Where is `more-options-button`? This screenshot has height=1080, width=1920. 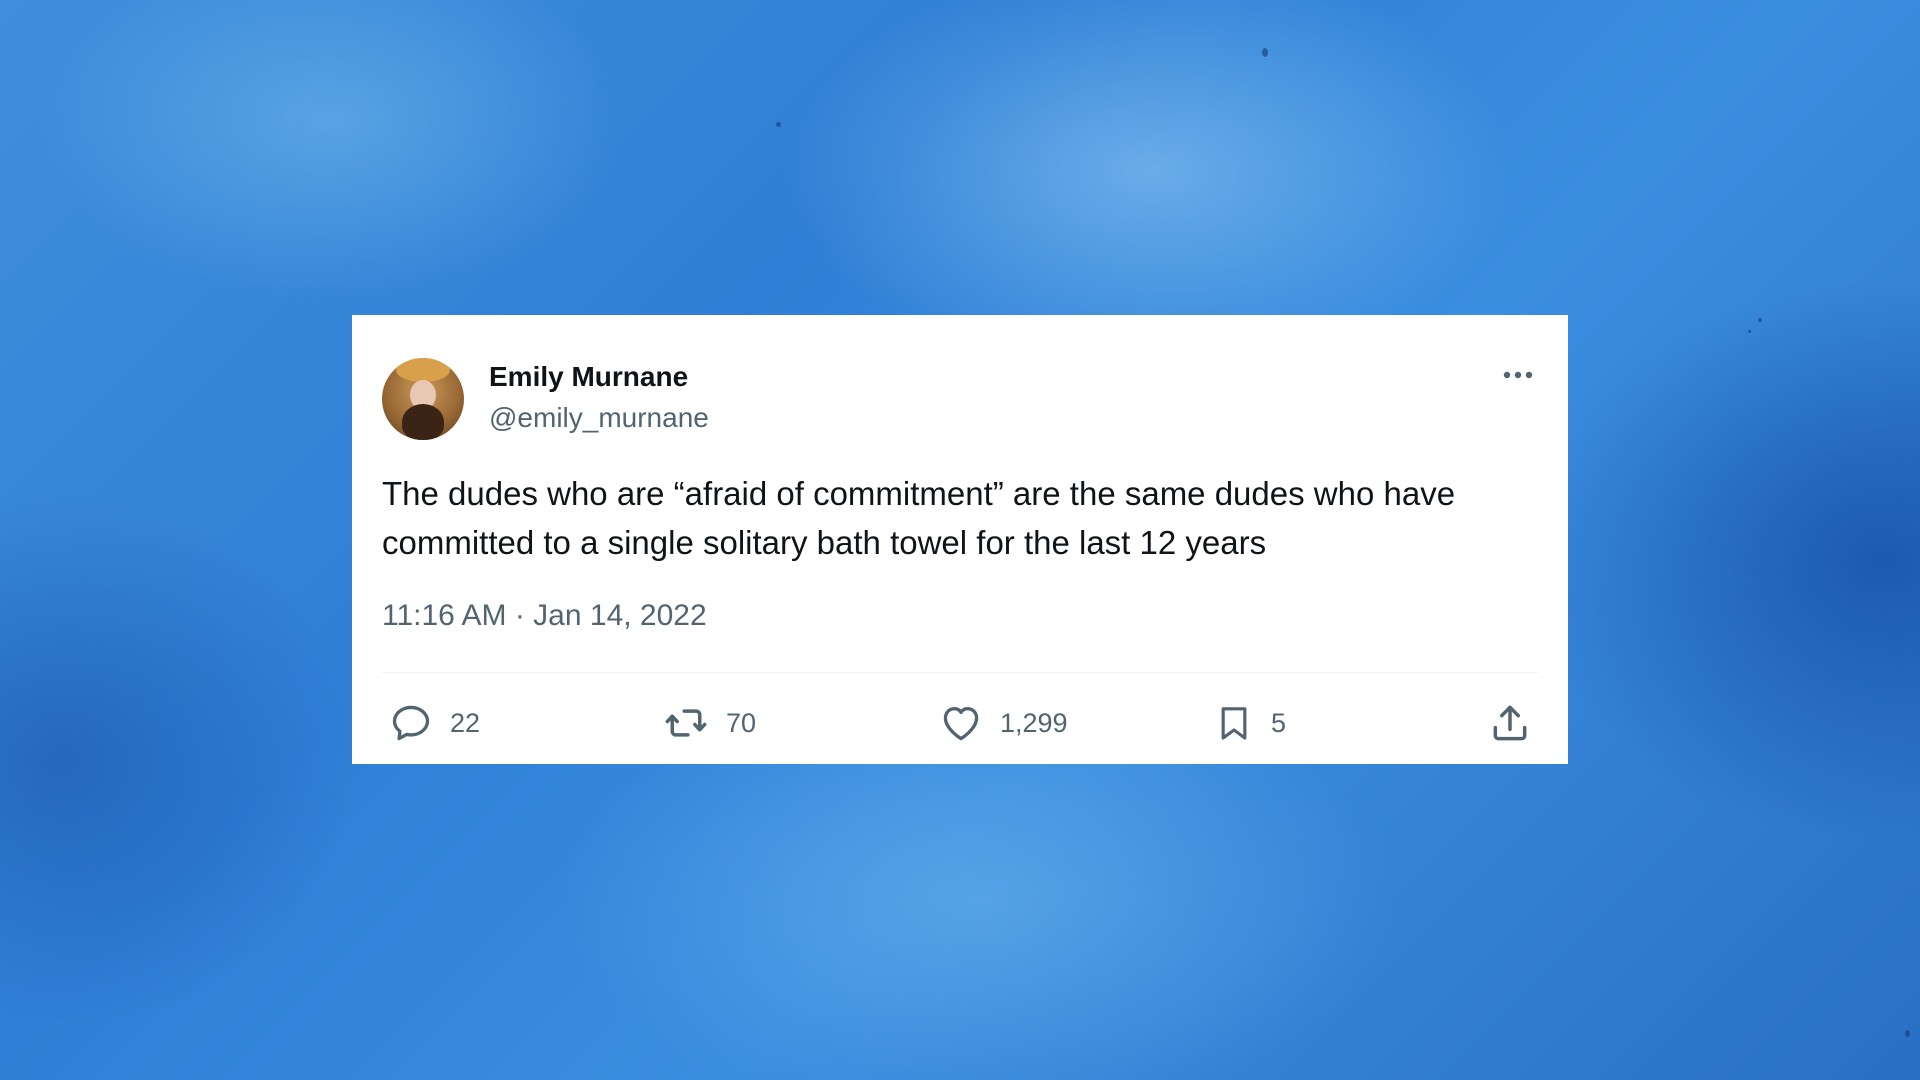
more-options-button is located at coordinates (1518, 375).